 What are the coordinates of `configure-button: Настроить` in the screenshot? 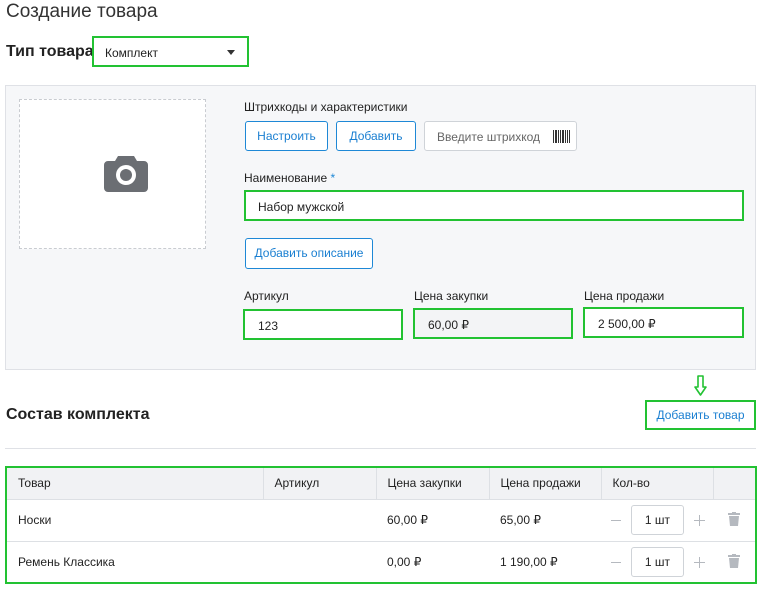 It's located at (286, 136).